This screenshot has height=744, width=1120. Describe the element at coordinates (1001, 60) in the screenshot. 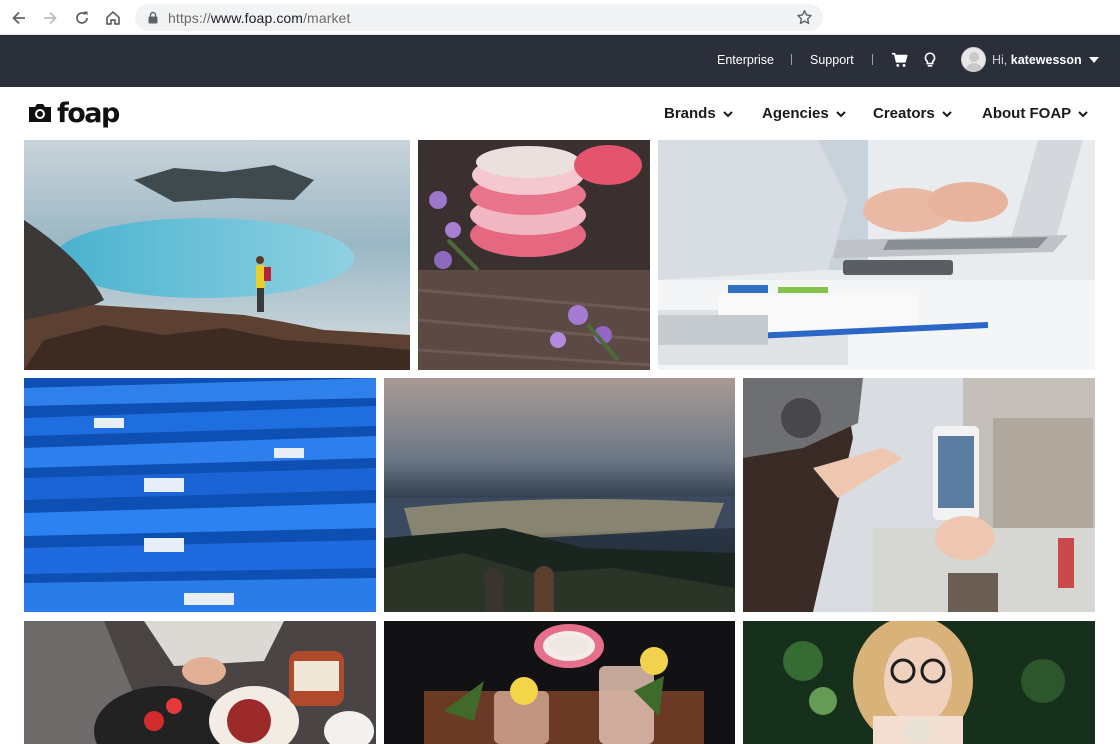

I see `greeting-prefix: Hi,` at that location.